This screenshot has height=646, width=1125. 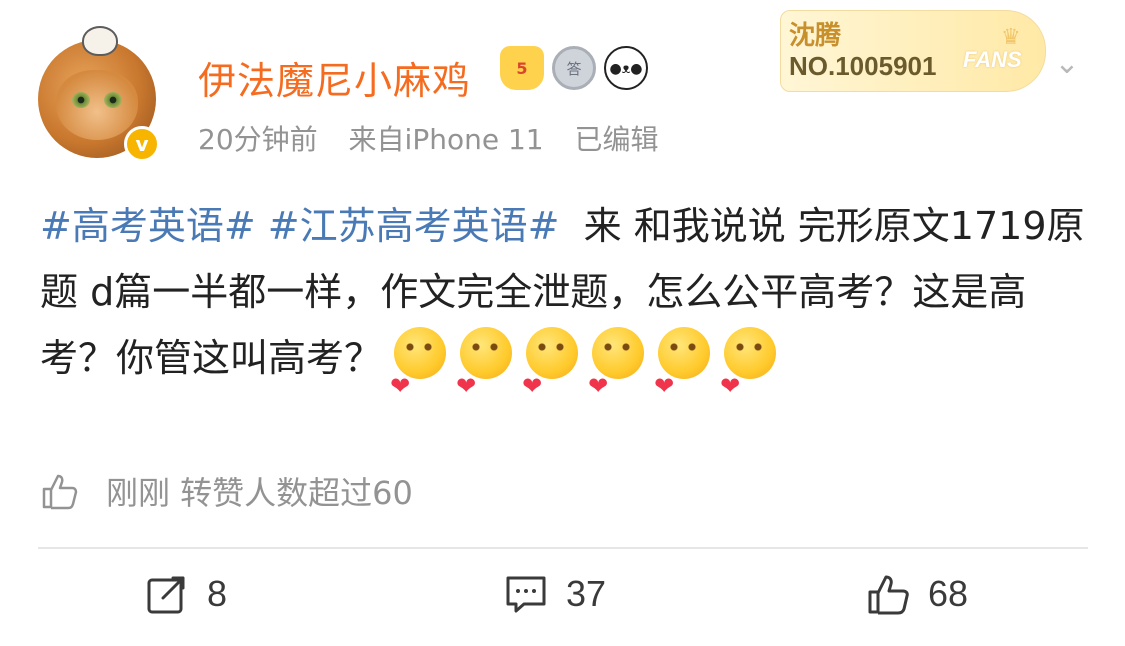 I want to click on post-source: 来自iPhone 11, so click(x=446, y=139).